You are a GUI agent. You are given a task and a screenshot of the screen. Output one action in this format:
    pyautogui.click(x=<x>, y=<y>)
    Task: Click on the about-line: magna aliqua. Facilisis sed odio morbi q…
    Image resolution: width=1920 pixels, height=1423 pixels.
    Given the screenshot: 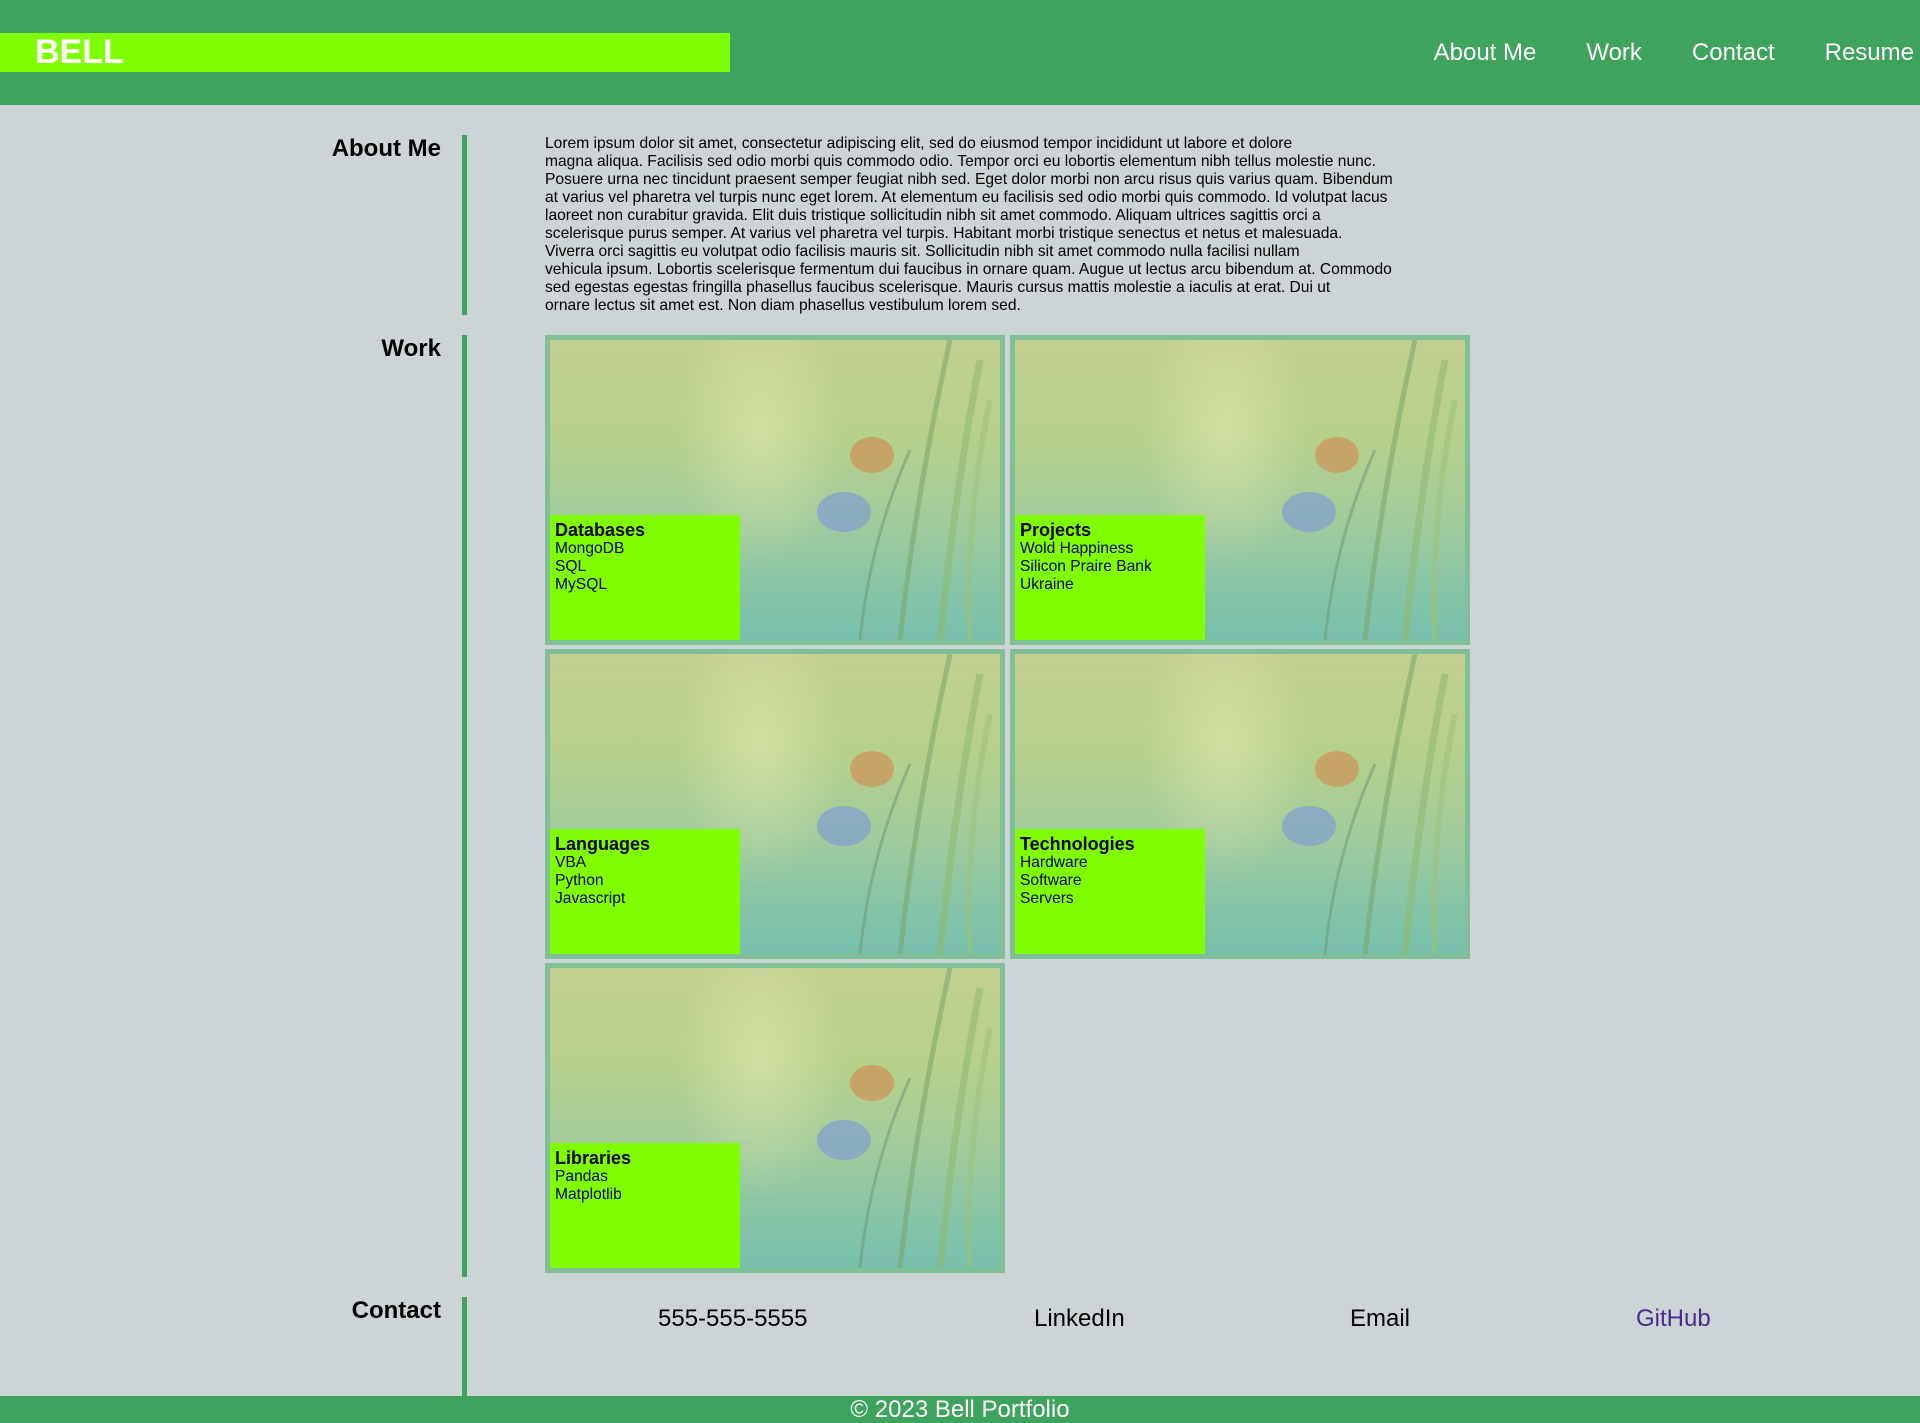 What is the action you would take?
    pyautogui.click(x=960, y=161)
    